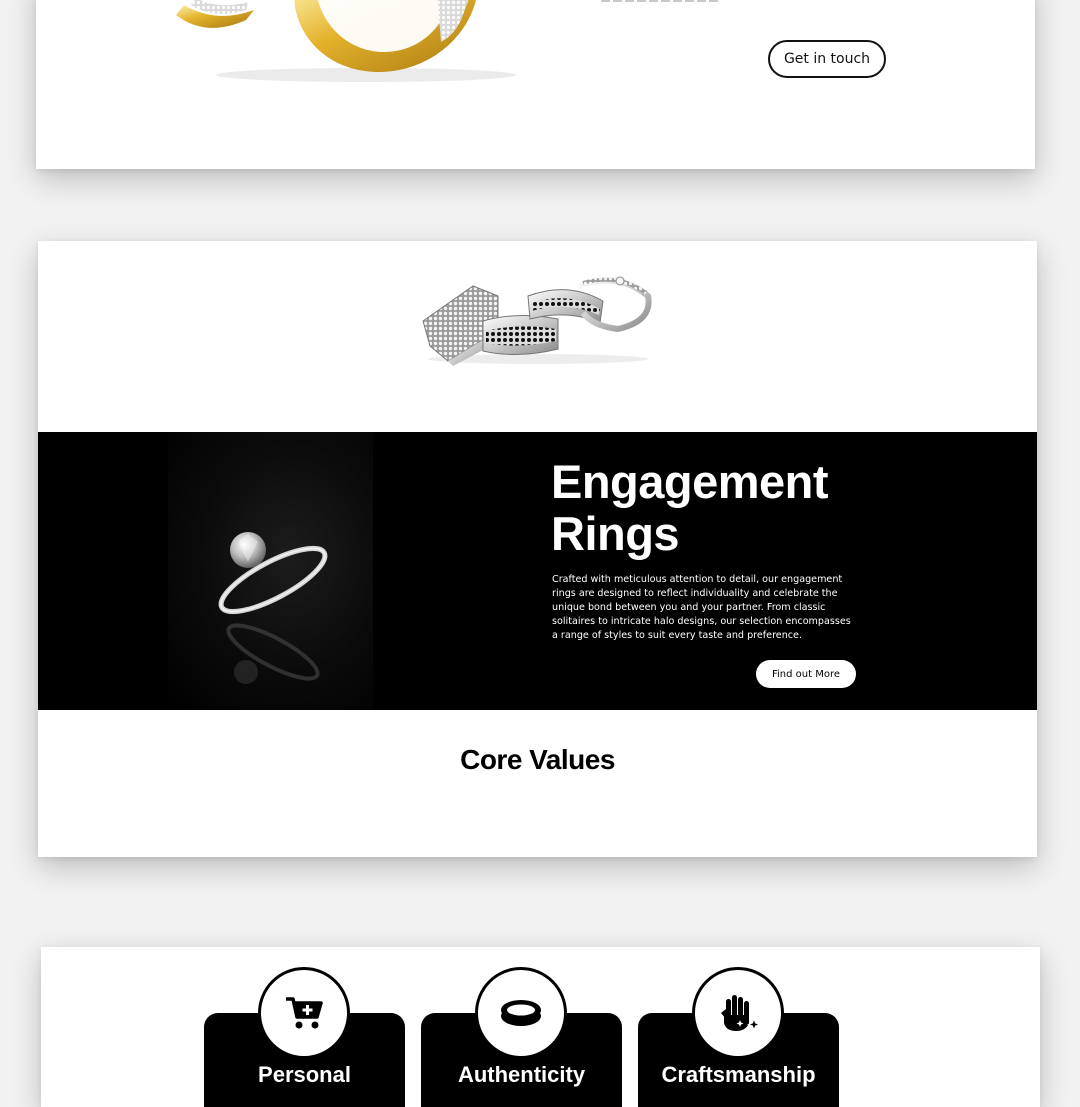 This screenshot has height=1107, width=1080. I want to click on value-label: Authenticity, so click(521, 1074).